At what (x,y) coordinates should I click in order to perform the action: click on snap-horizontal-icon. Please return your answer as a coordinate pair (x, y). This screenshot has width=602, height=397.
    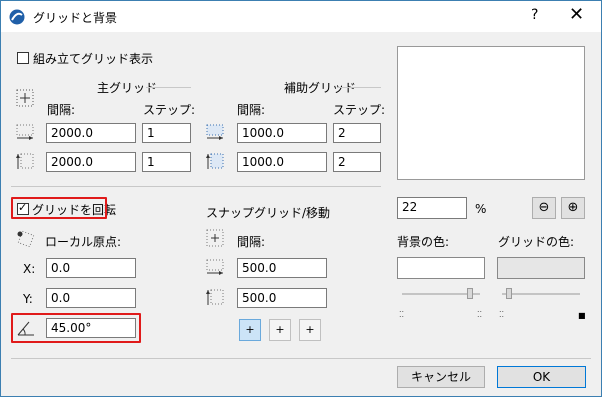
    Looking at the image, I should click on (215, 267).